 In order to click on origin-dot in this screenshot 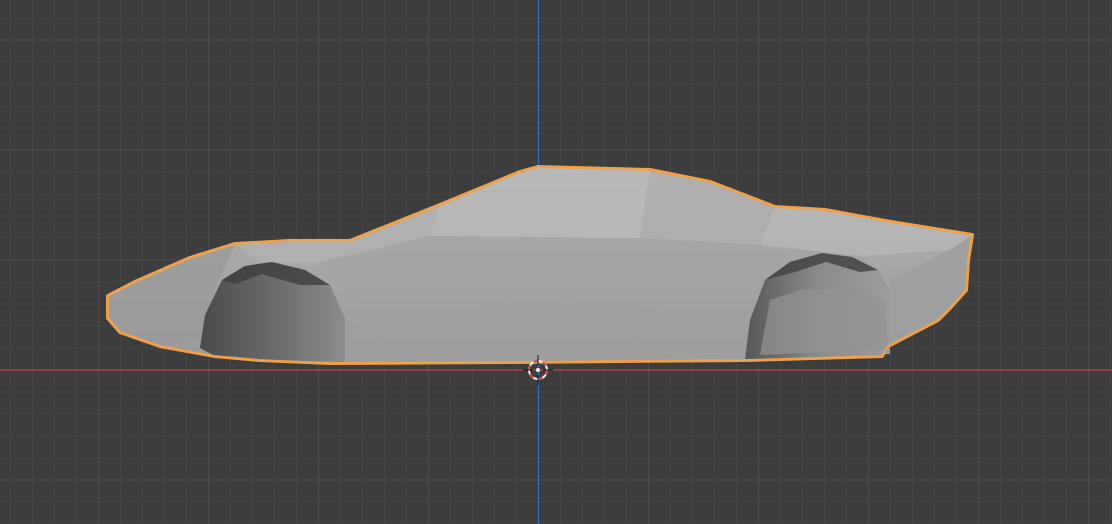, I will do `click(538, 370)`.